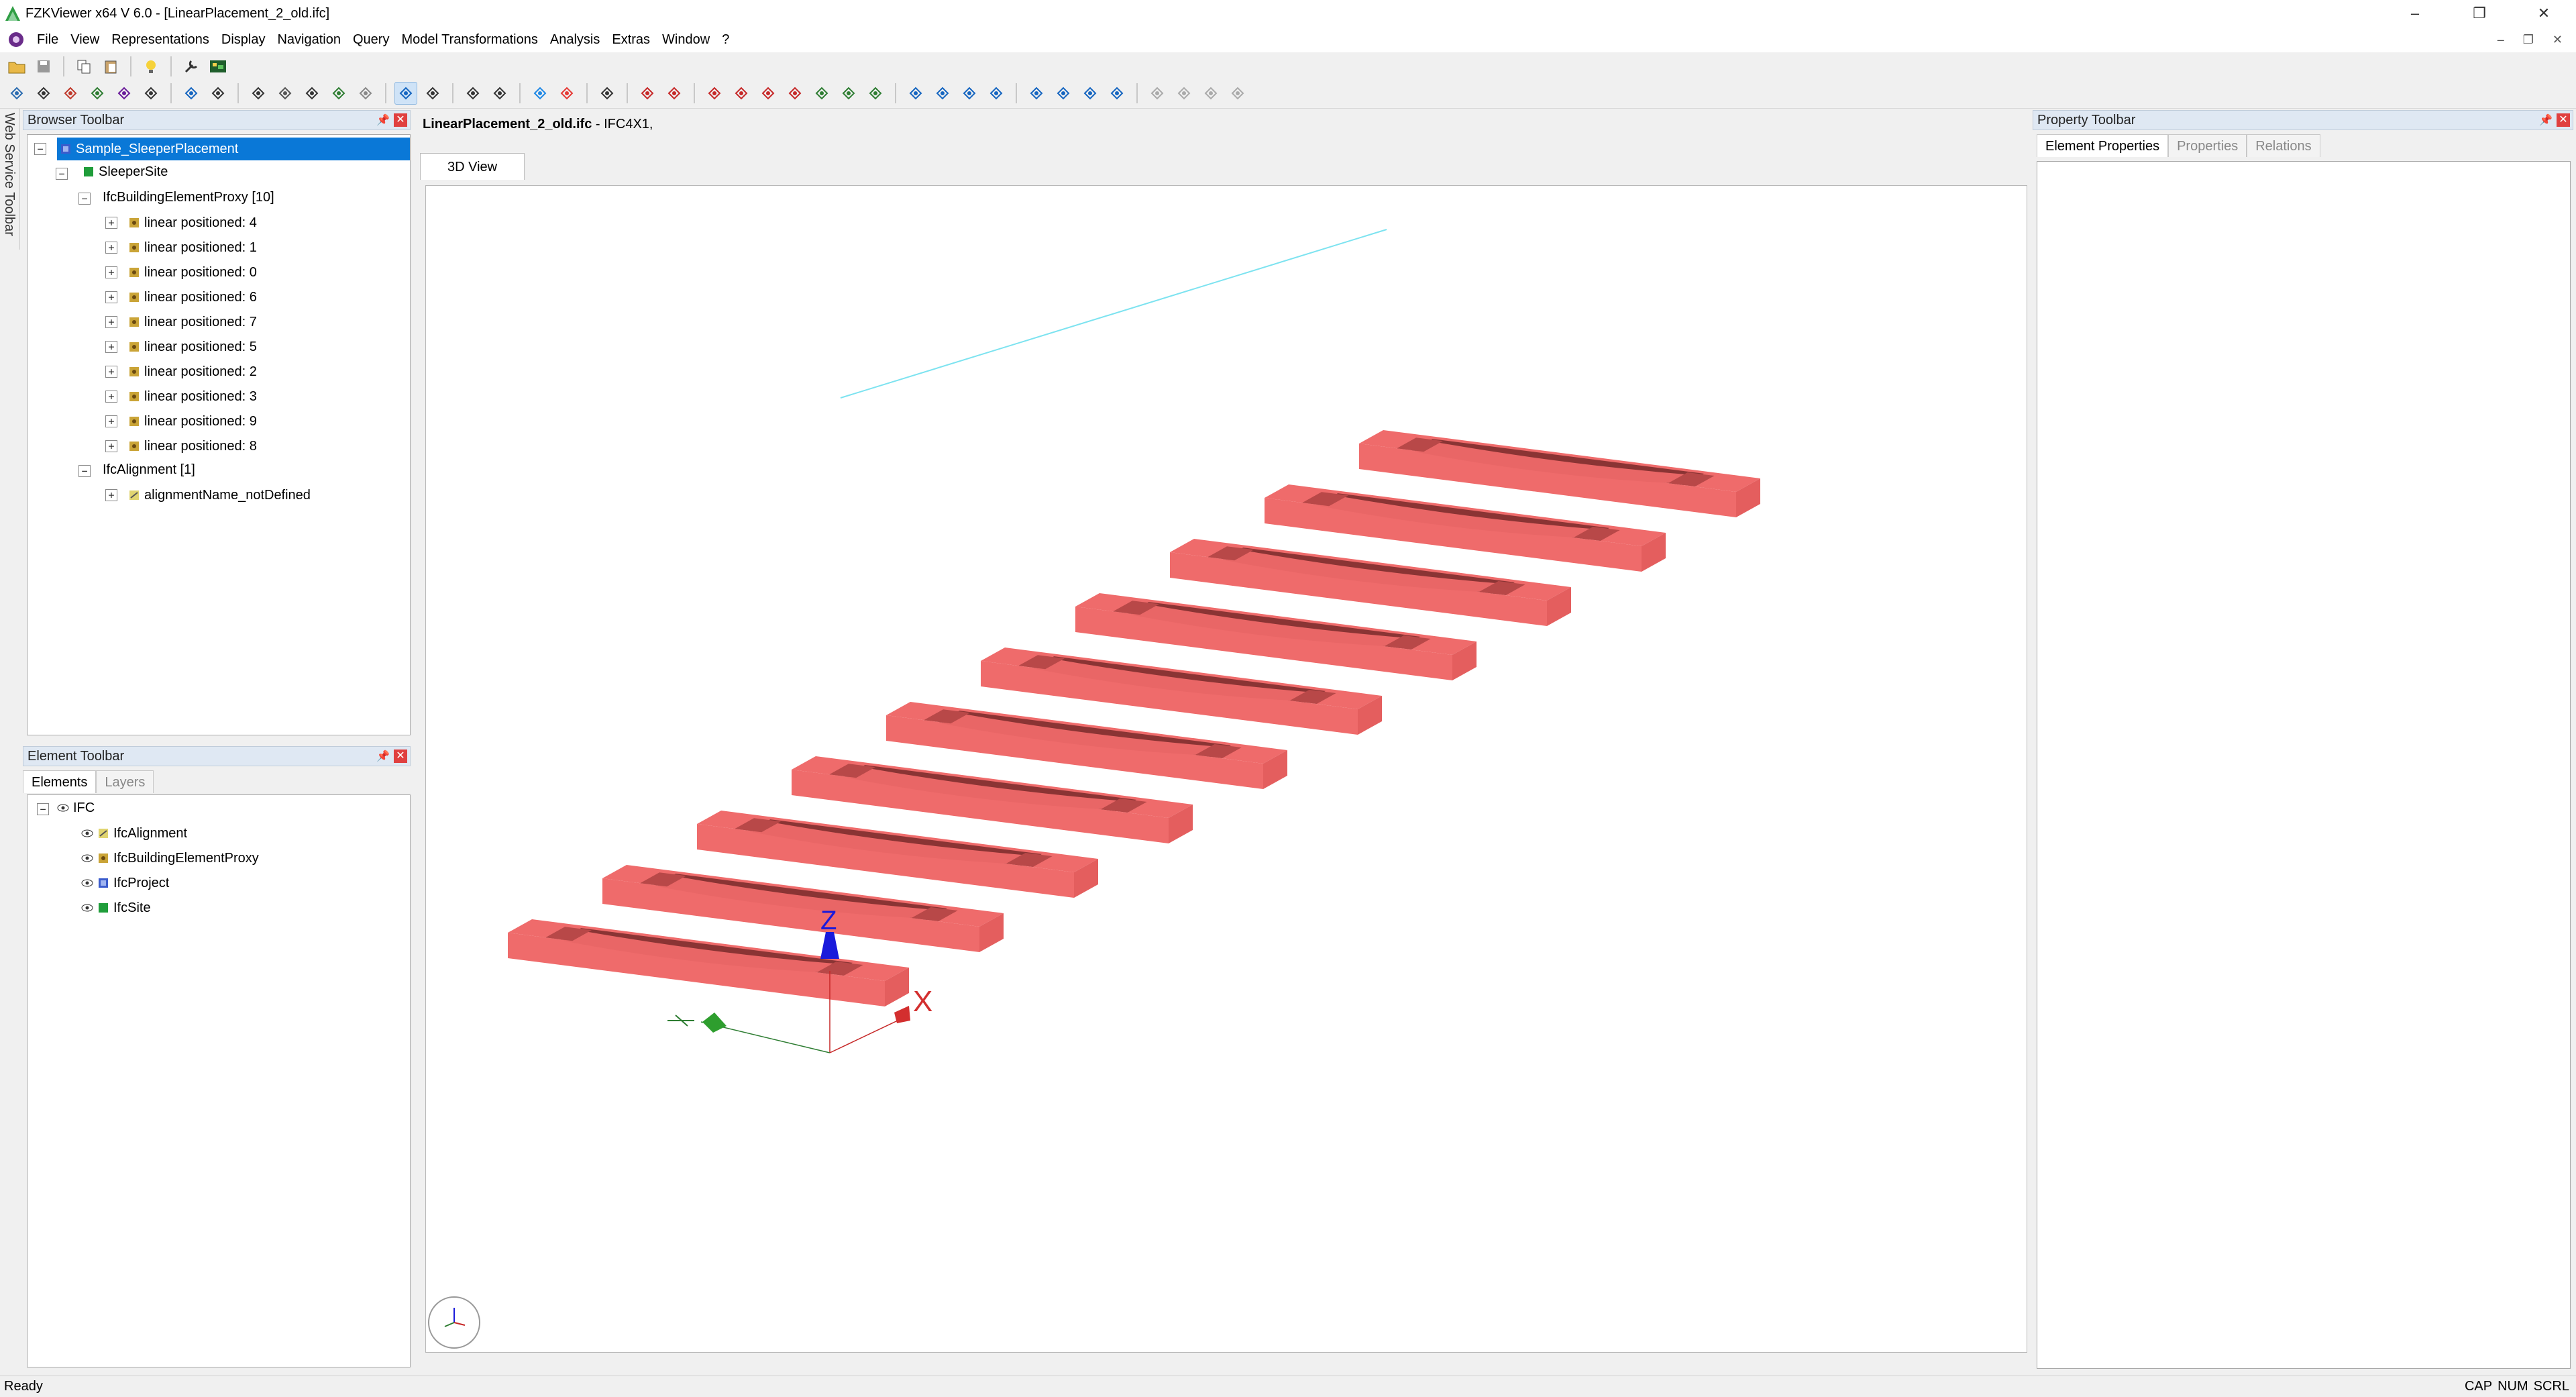 The image size is (2576, 1397). Describe the element at coordinates (97, 94) in the screenshot. I see `pan-icon` at that location.